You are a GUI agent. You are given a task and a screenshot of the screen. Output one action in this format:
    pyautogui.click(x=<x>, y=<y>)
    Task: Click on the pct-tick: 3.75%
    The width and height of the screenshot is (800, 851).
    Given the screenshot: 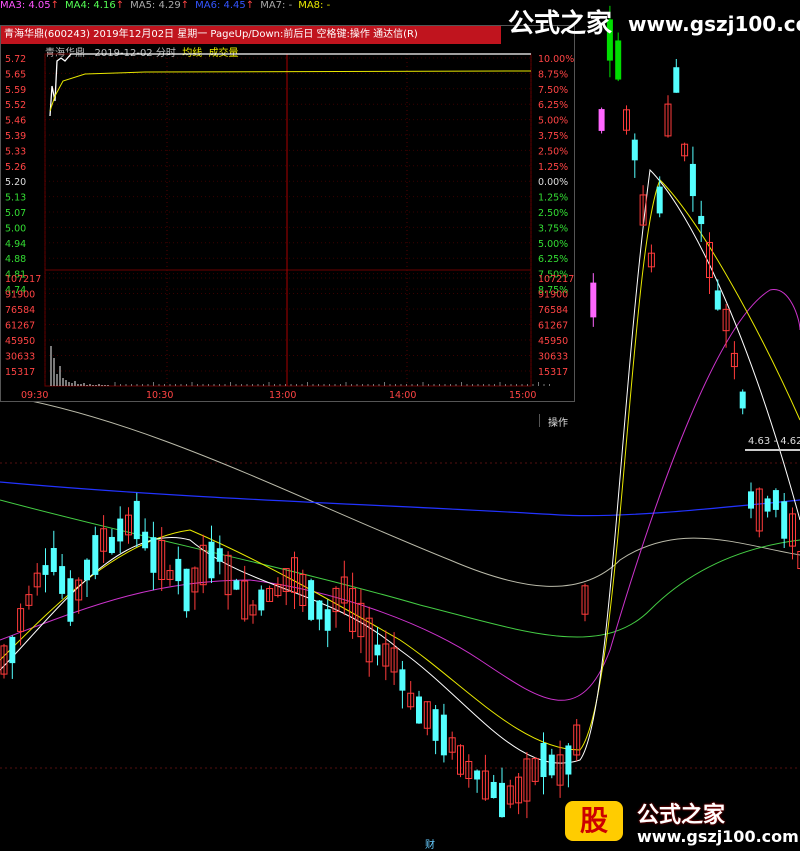 What is the action you would take?
    pyautogui.click(x=553, y=136)
    